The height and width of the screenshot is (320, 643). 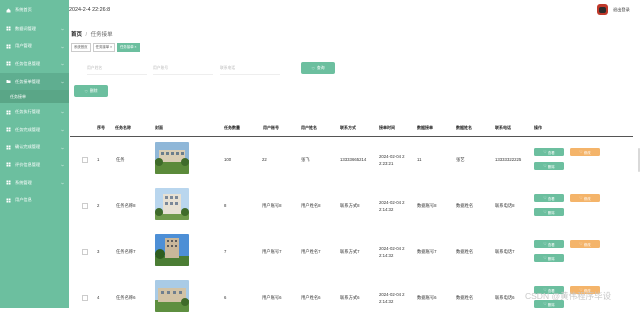 I want to click on tab-task-accept-active: 任务接单 ×, so click(x=128, y=47).